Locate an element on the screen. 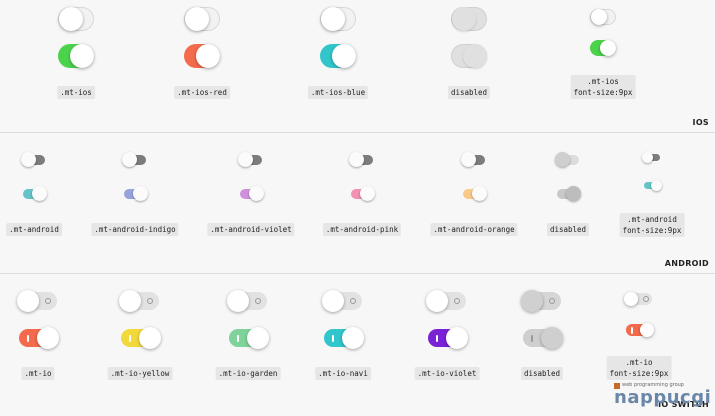 The height and width of the screenshot is (416, 715). io-switch-label: .mt-io is located at coordinates (38, 373).